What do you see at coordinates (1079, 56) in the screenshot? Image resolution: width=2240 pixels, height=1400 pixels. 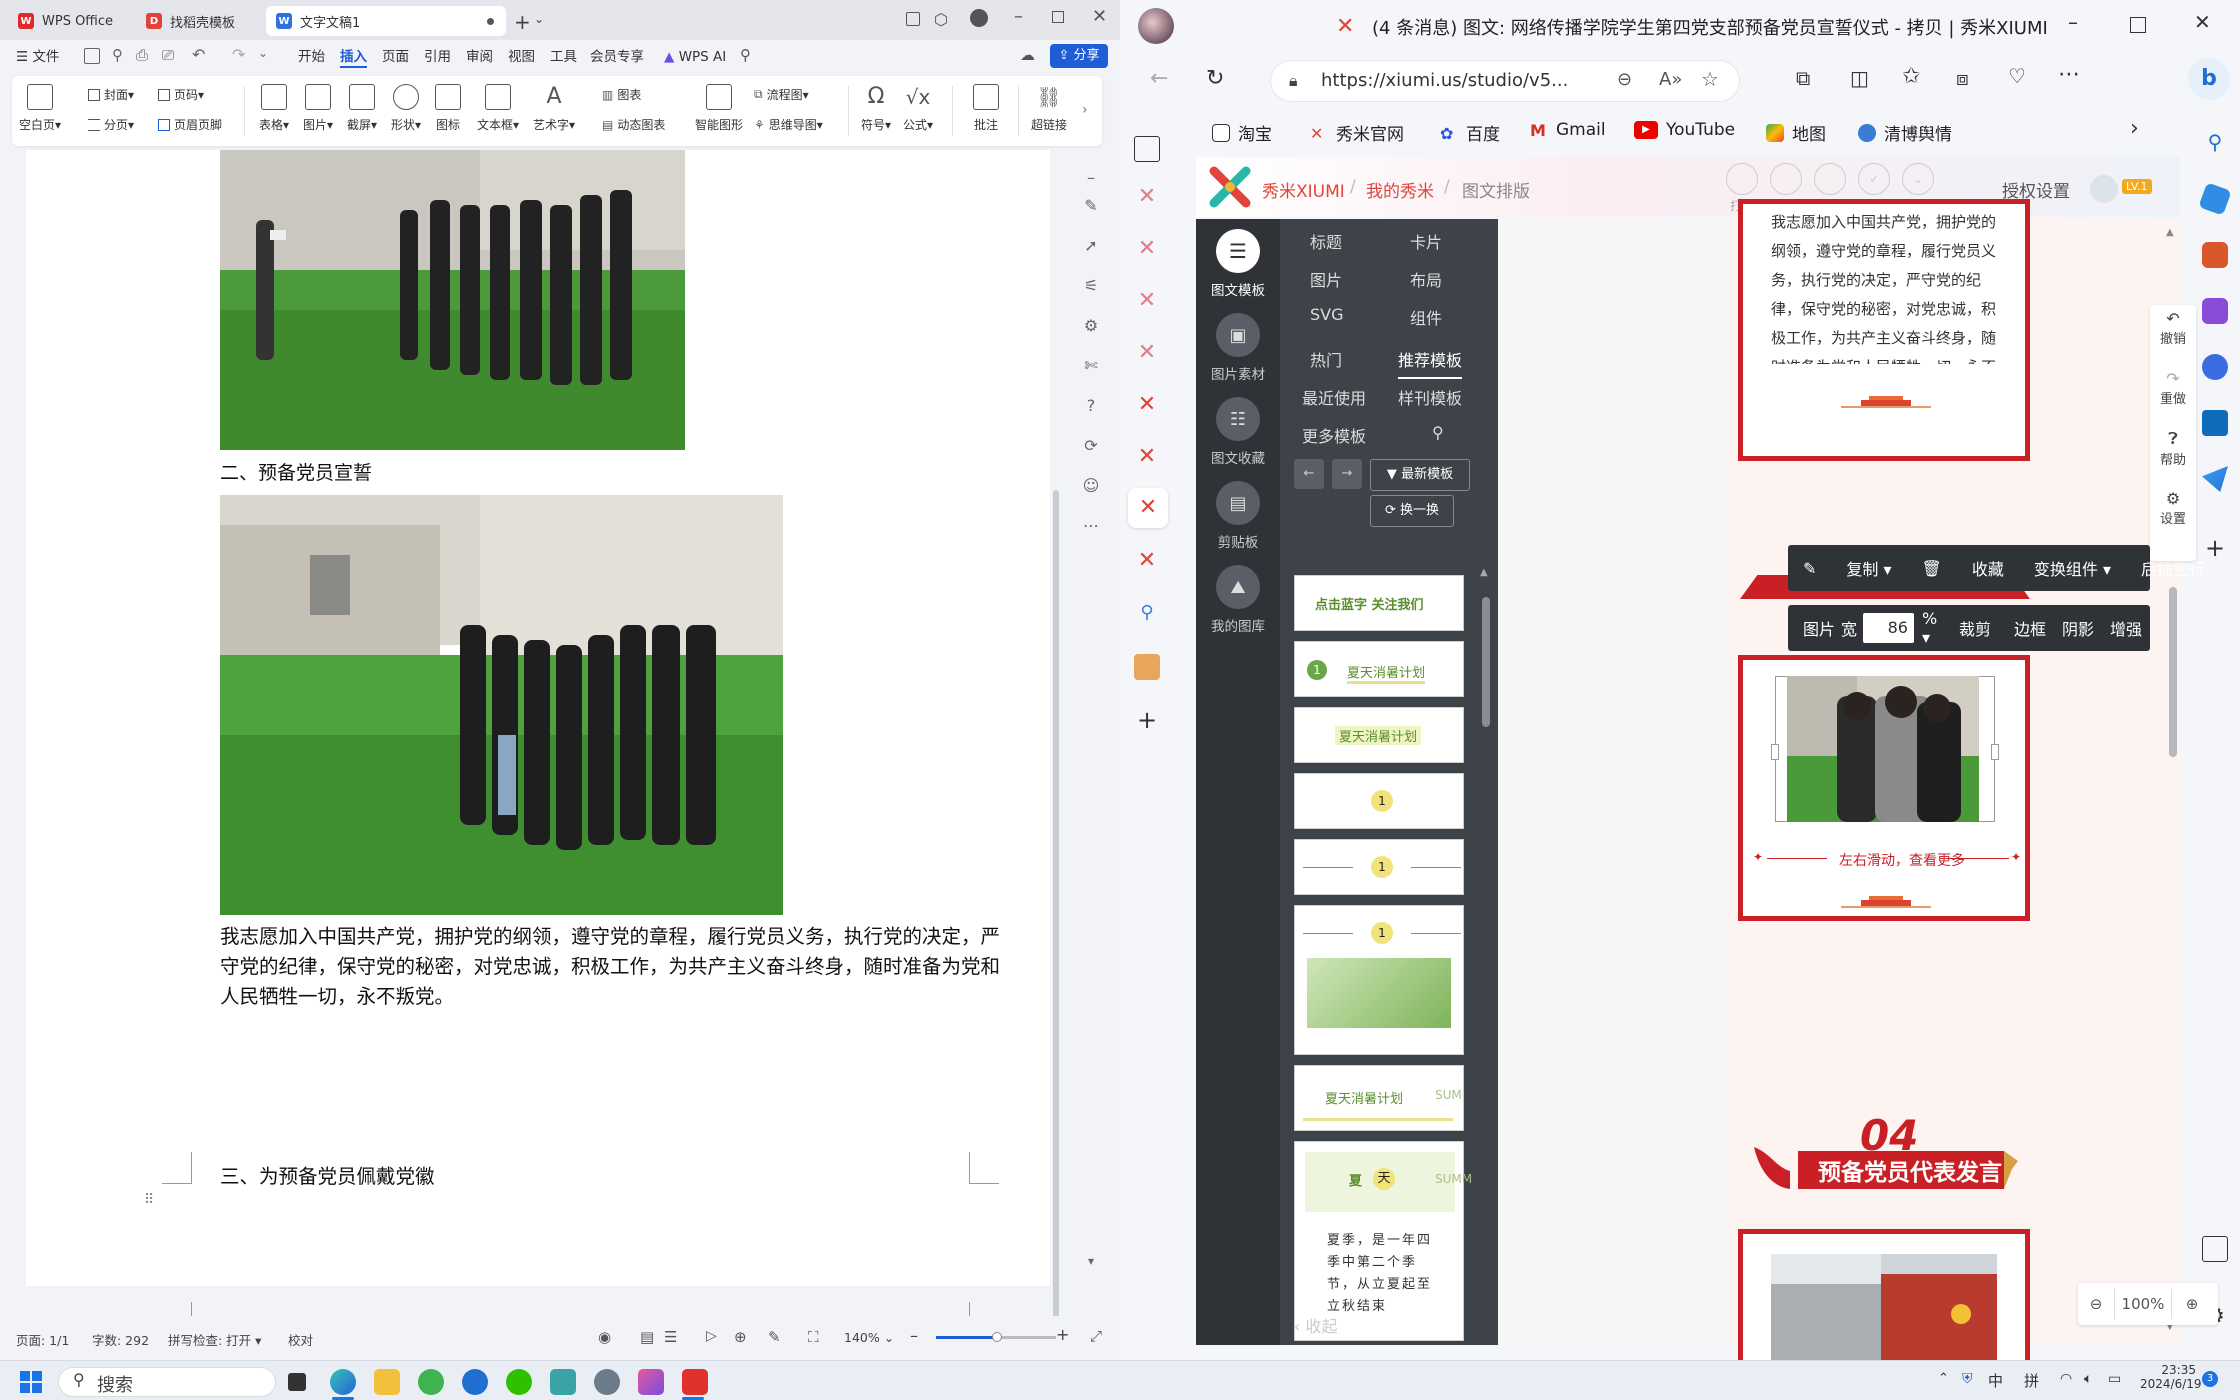 I see `share-button: ⇪ 分享` at bounding box center [1079, 56].